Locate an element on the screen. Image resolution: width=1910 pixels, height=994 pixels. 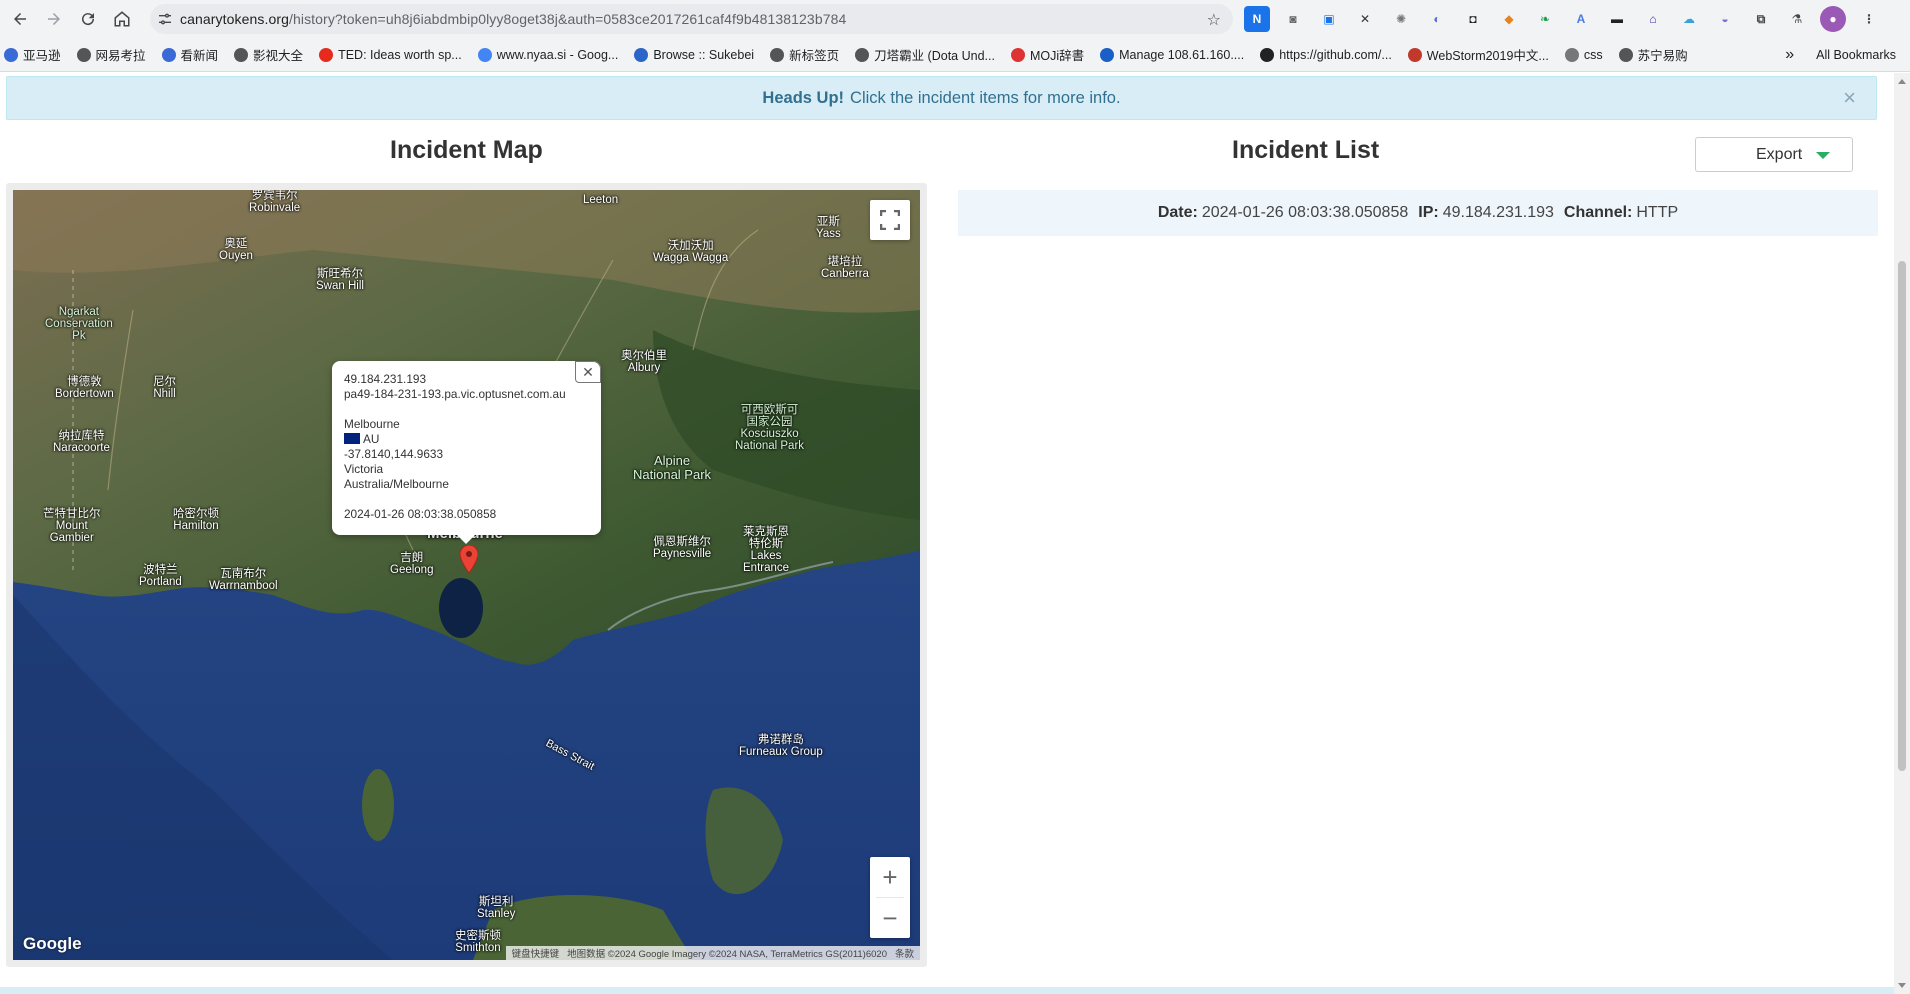
scrollbar-thumb is located at coordinates (1902, 516).